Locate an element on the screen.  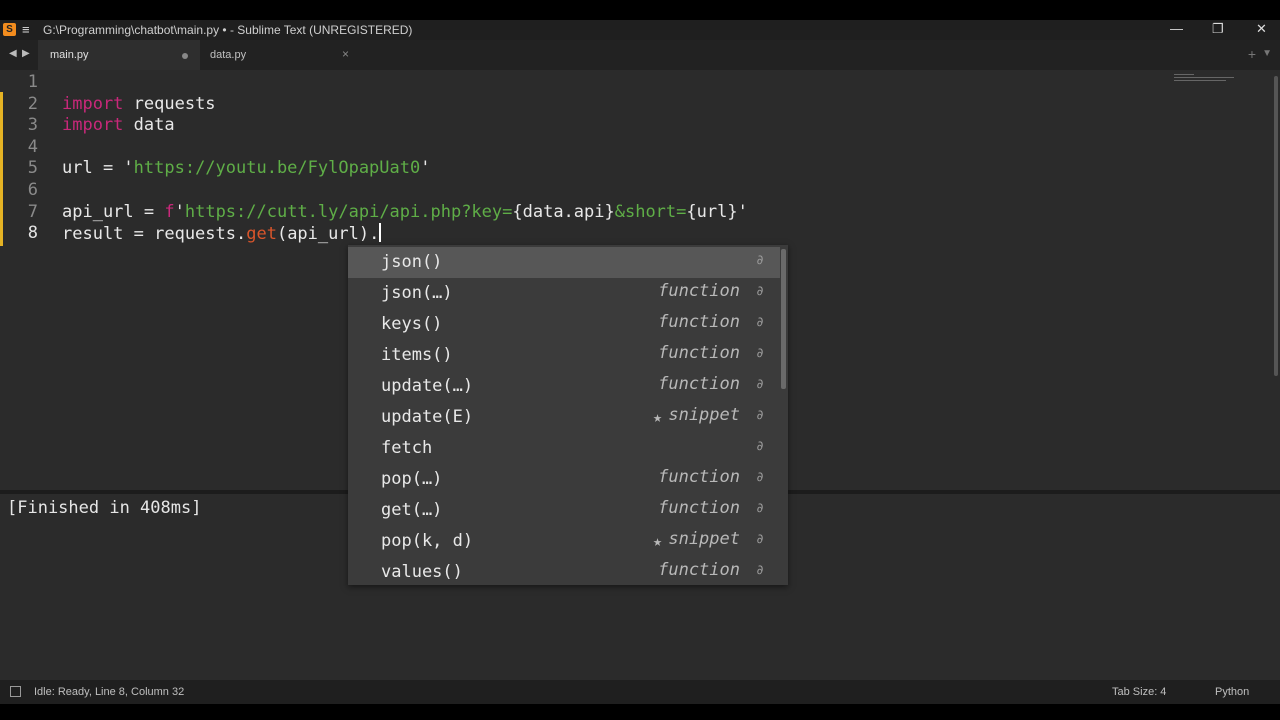
tab-data-py: data.py × is located at coordinates (280, 55).